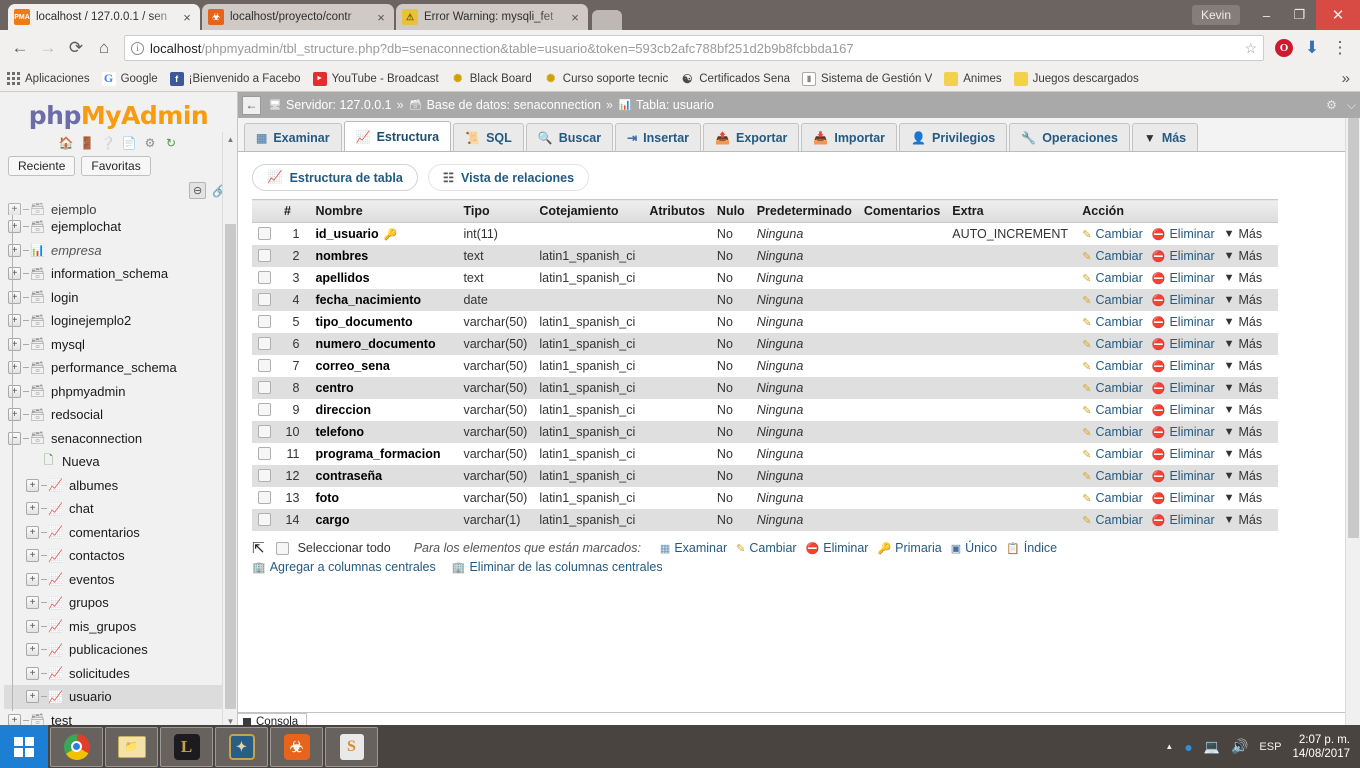  What do you see at coordinates (241, 746) in the screenshot?
I see `taskbar-item-hearthstone: ✦` at bounding box center [241, 746].